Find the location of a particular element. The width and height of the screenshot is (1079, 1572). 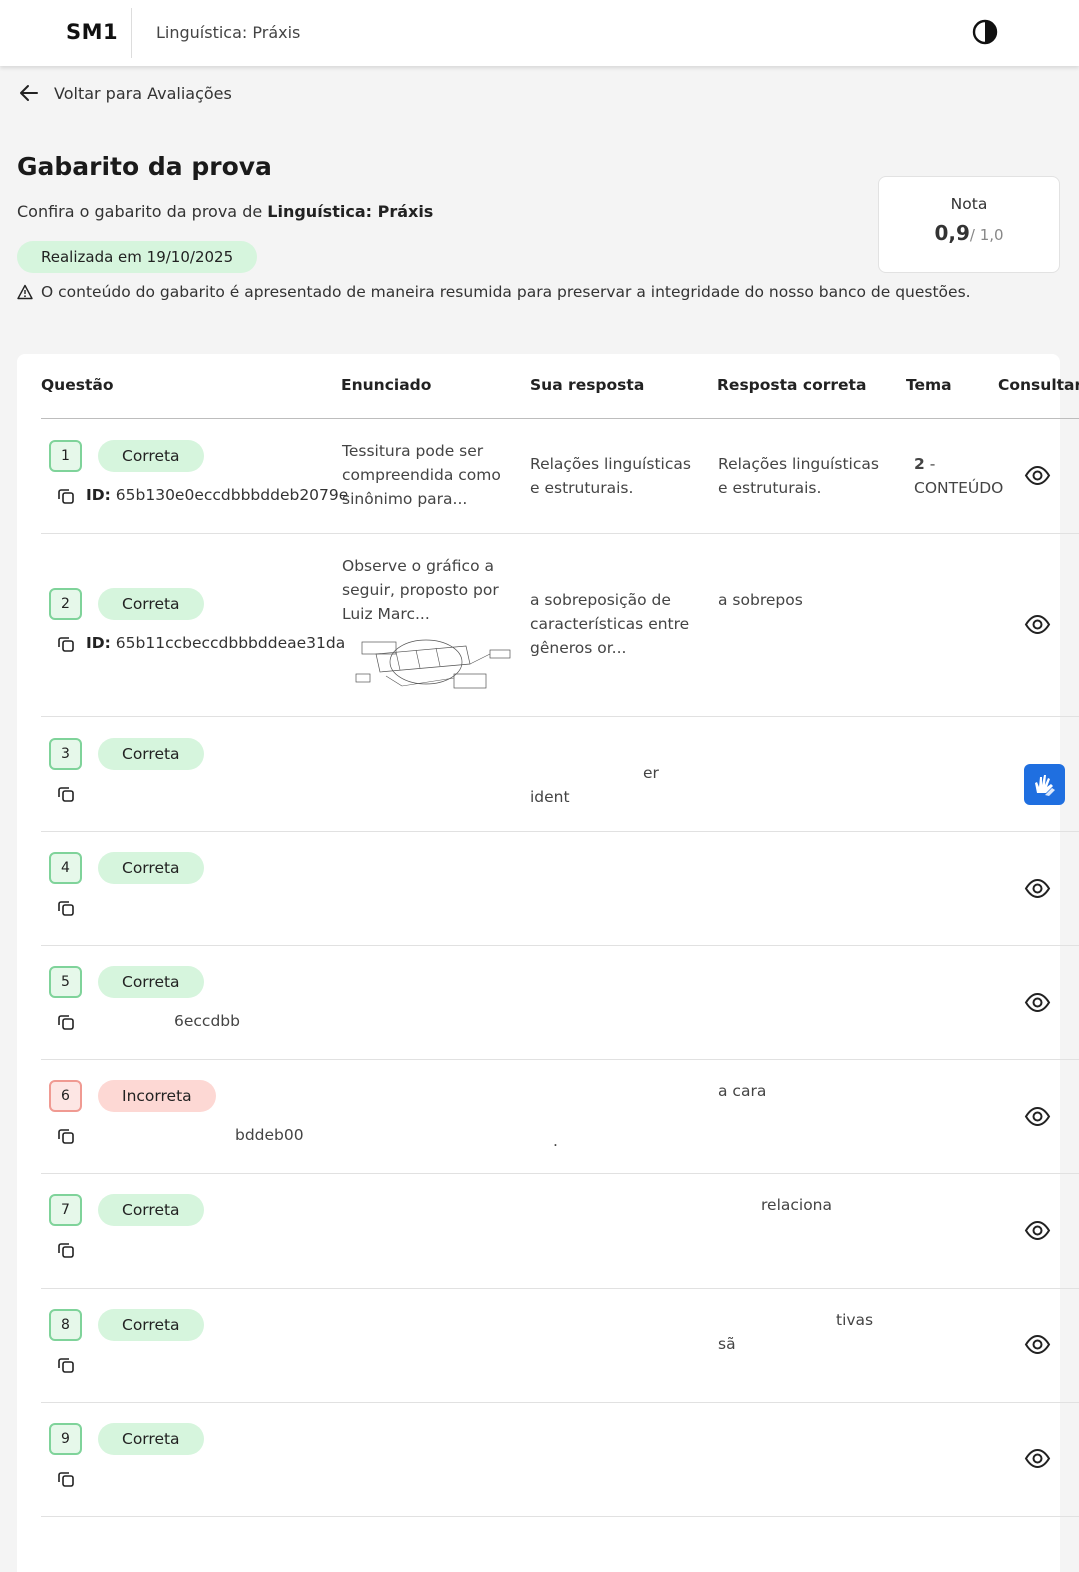

app-logo: SM1 is located at coordinates (92, 32).